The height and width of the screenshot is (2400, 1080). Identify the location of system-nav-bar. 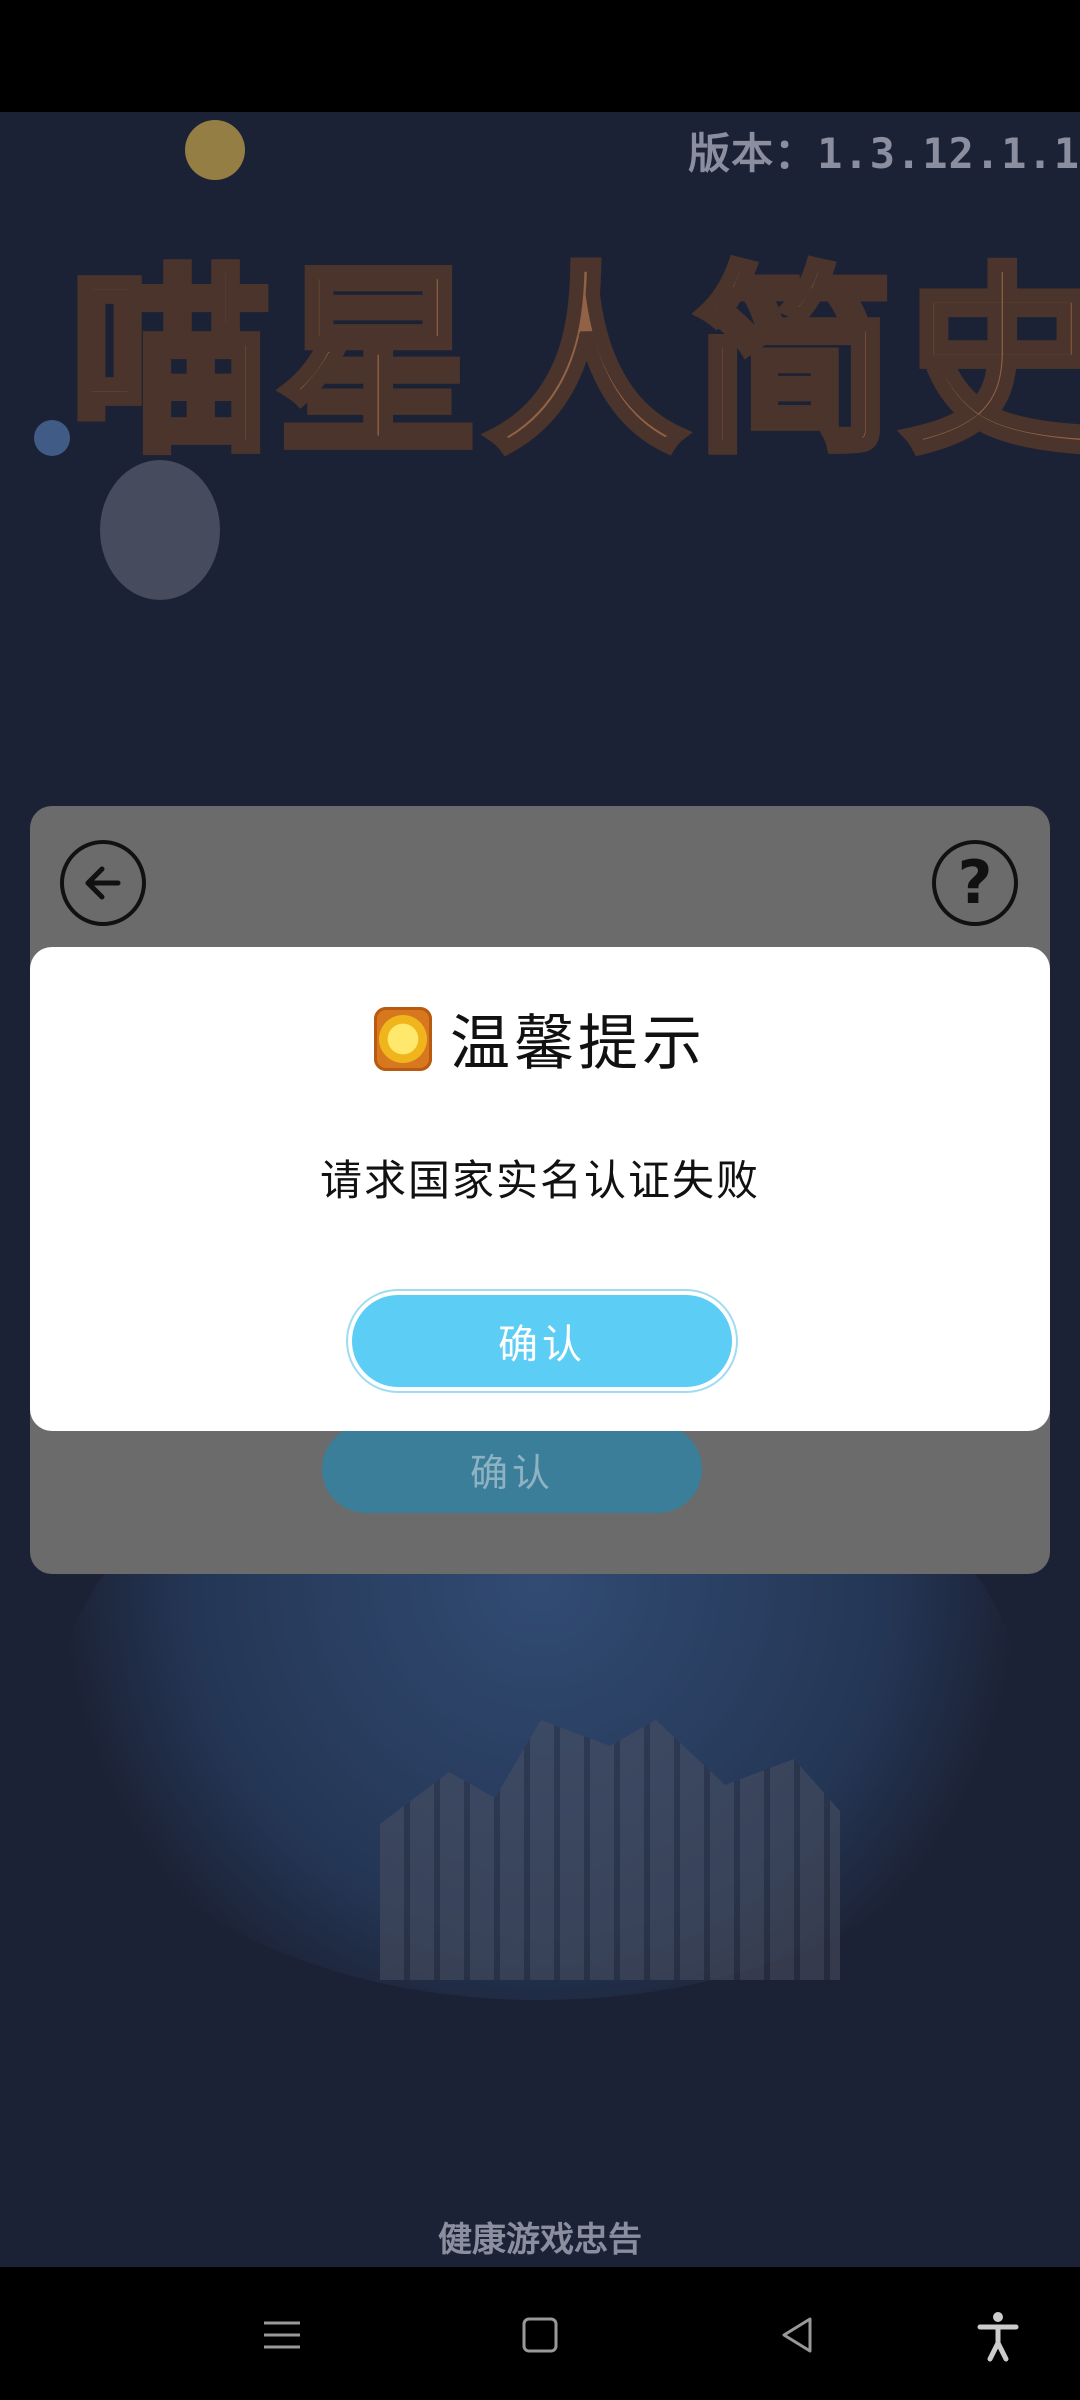
(540, 2333).